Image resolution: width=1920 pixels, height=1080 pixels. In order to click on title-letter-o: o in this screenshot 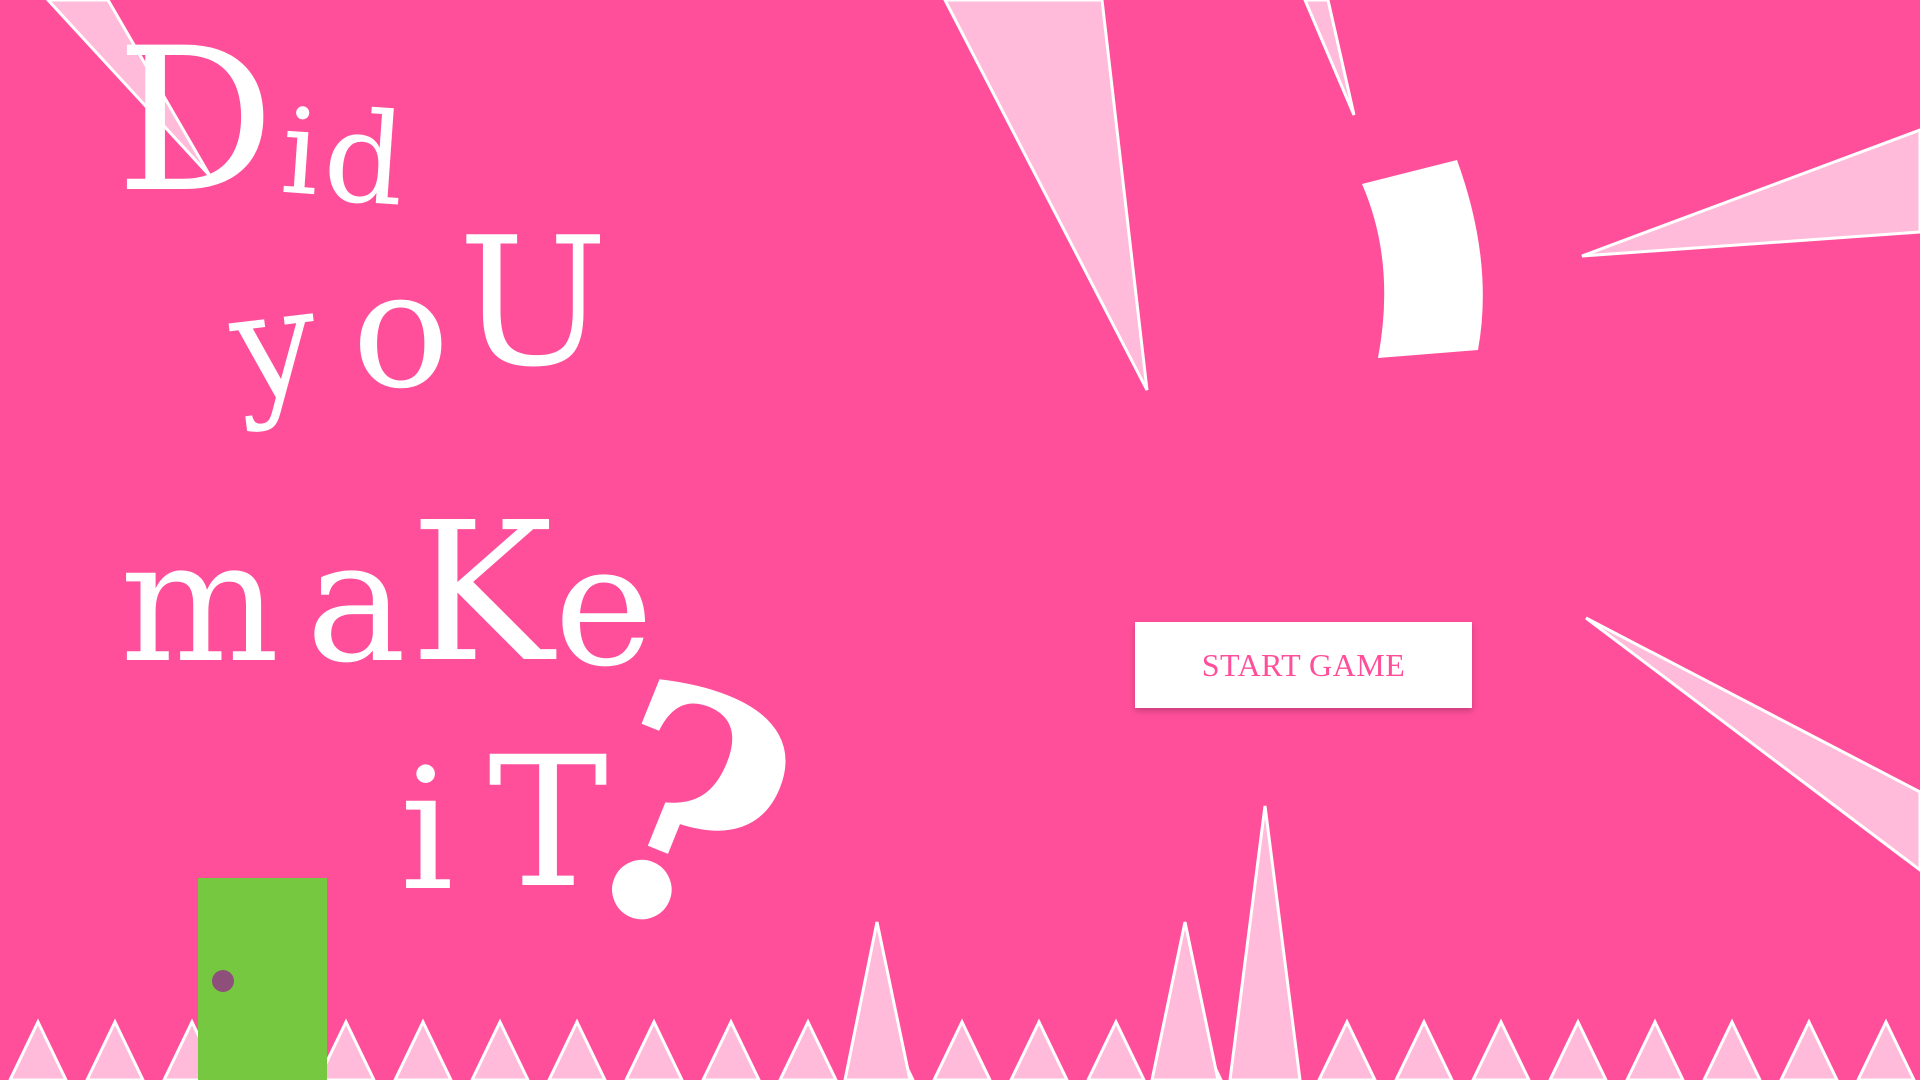, I will do `click(401, 331)`.